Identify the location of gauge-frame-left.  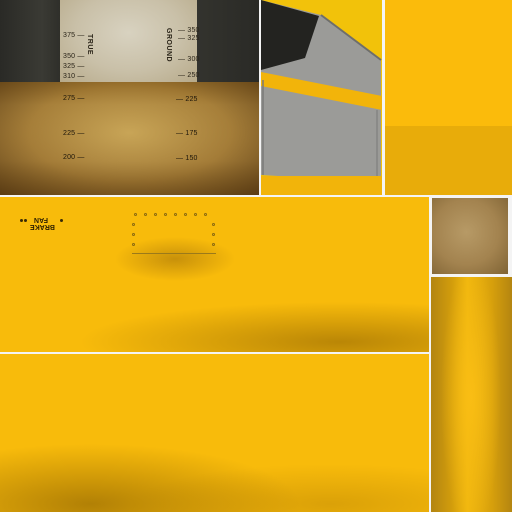
(30, 41).